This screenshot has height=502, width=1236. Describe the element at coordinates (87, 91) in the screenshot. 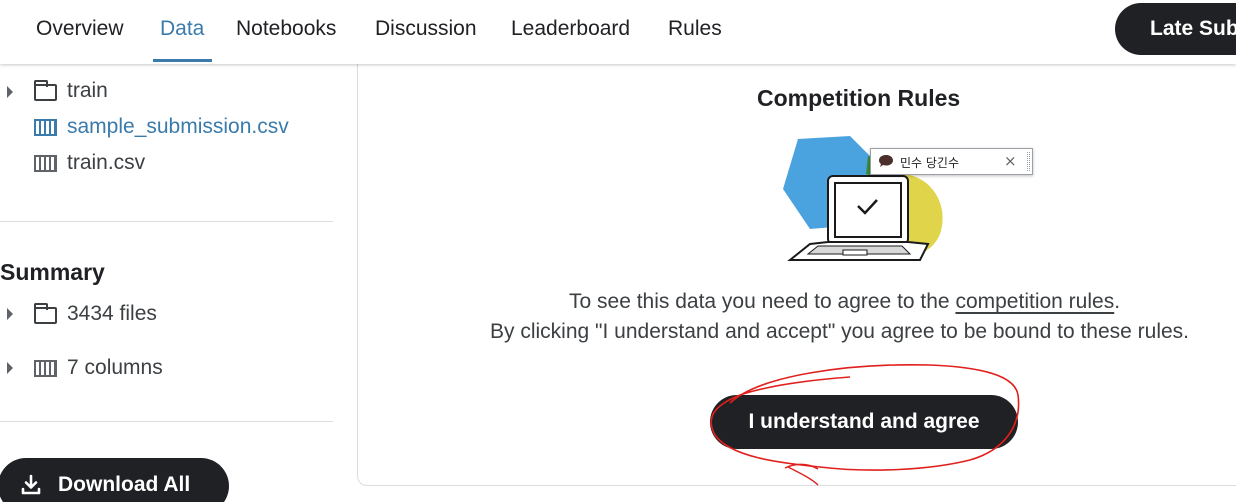

I see `file-item-train: train` at that location.